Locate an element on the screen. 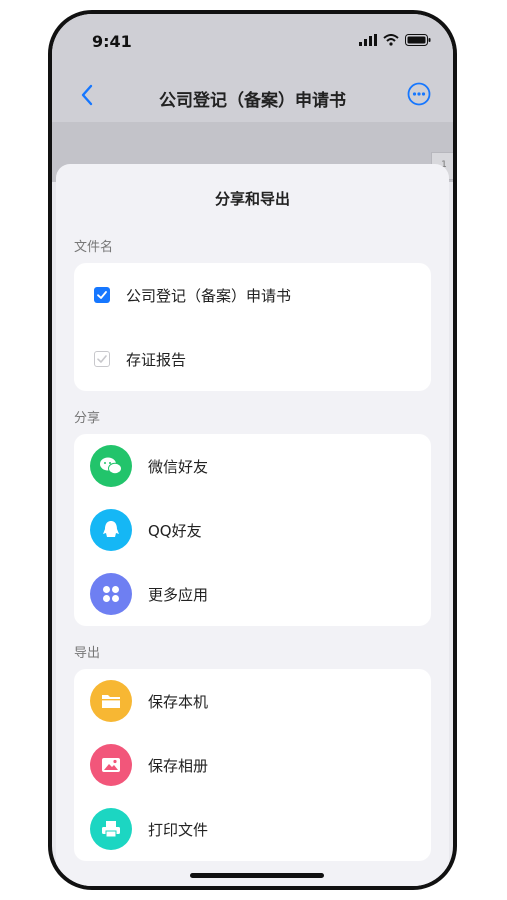  share-qq: QQ好友 is located at coordinates (252, 530).